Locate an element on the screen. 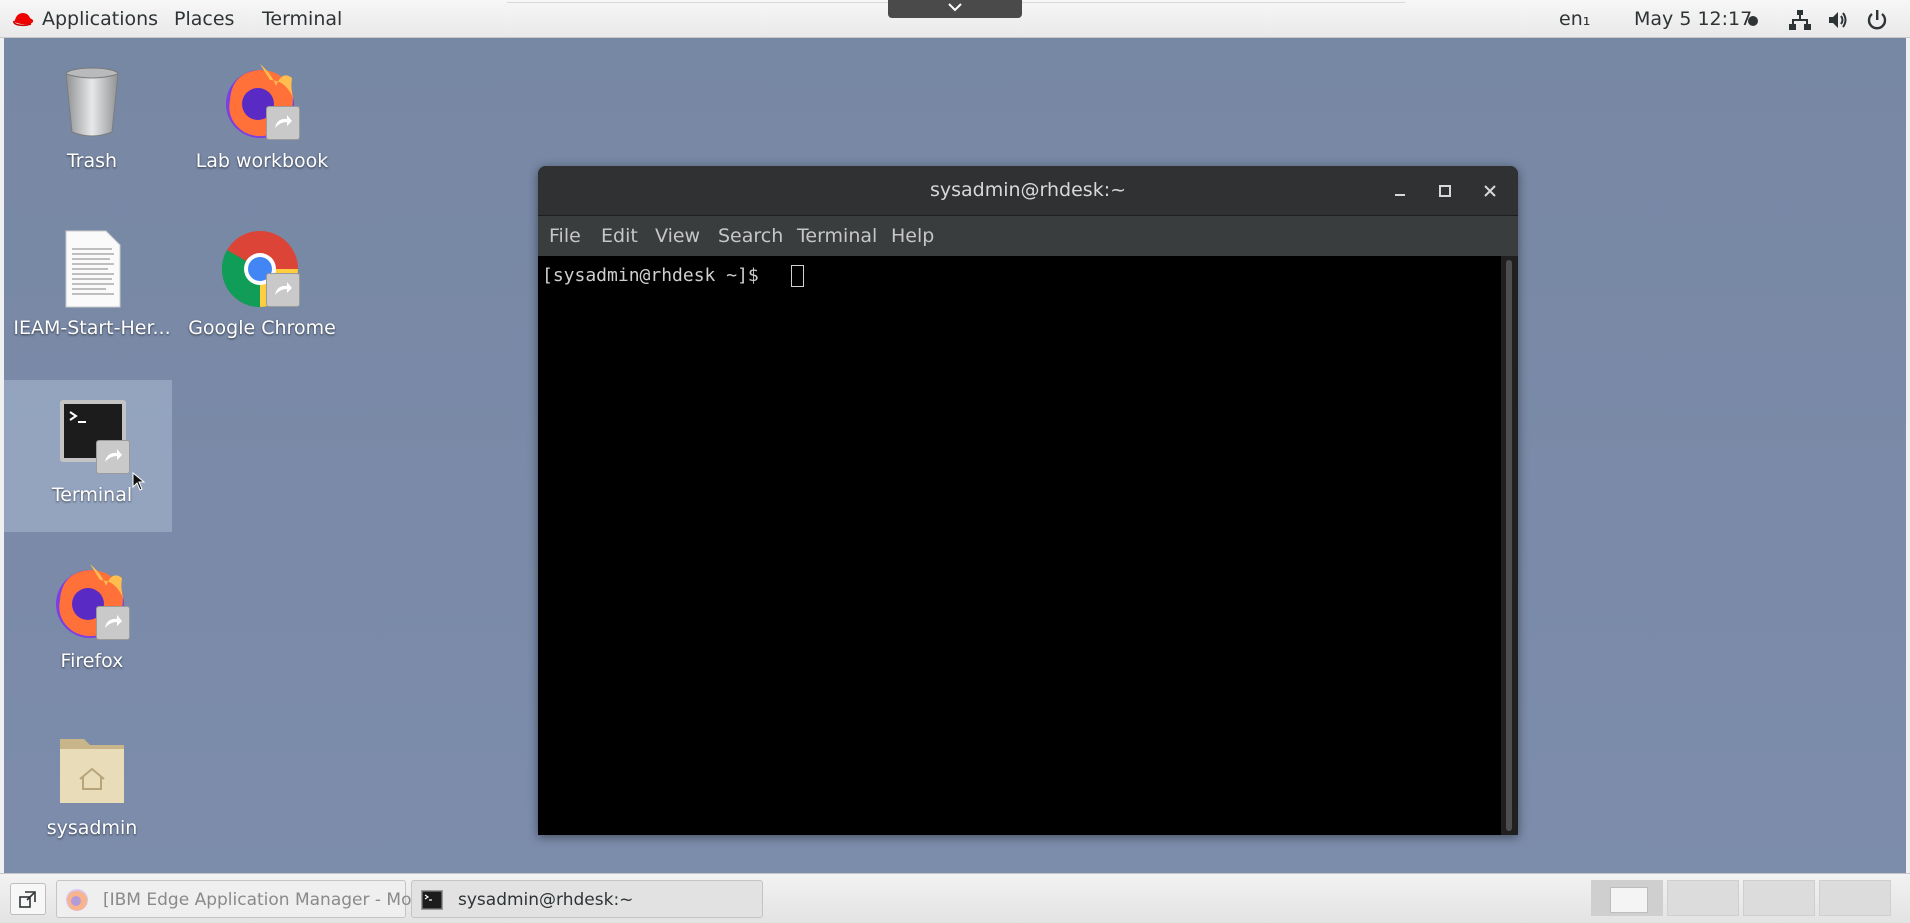 The width and height of the screenshot is (1910, 923). document-icon is located at coordinates (93, 269).